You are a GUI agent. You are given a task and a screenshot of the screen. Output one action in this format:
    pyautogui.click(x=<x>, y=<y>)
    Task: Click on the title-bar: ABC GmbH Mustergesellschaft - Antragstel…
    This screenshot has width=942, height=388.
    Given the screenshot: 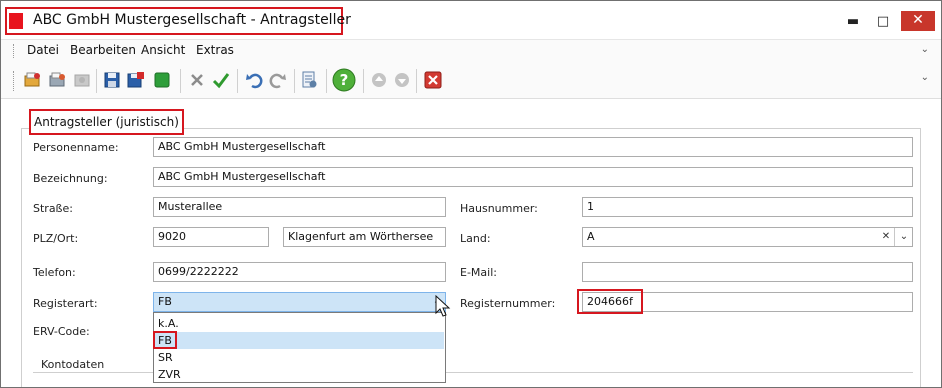 What is the action you would take?
    pyautogui.click(x=471, y=20)
    